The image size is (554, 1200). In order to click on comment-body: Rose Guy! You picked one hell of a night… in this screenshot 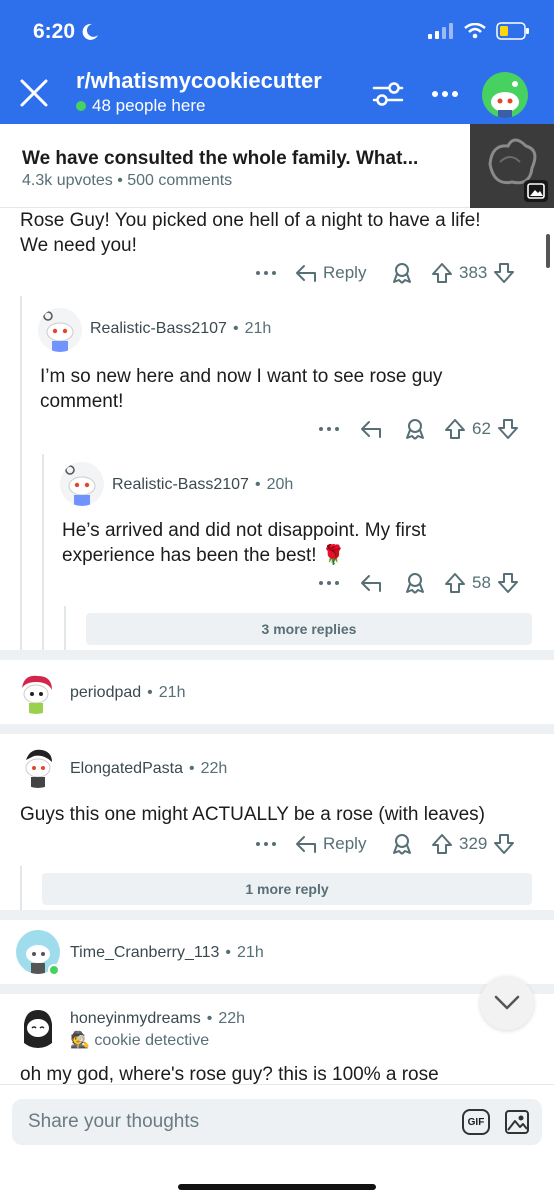, I will do `click(250, 233)`.